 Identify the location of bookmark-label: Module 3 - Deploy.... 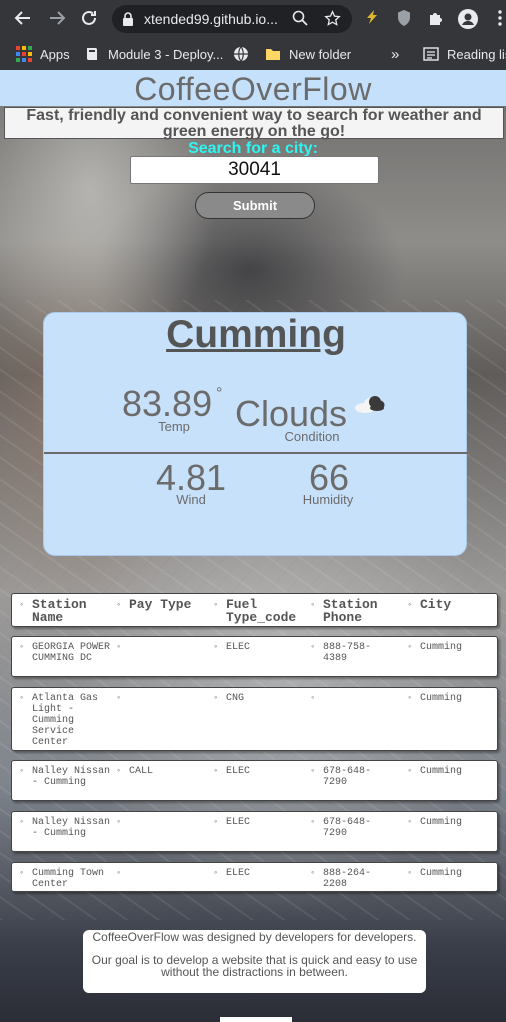
(166, 54).